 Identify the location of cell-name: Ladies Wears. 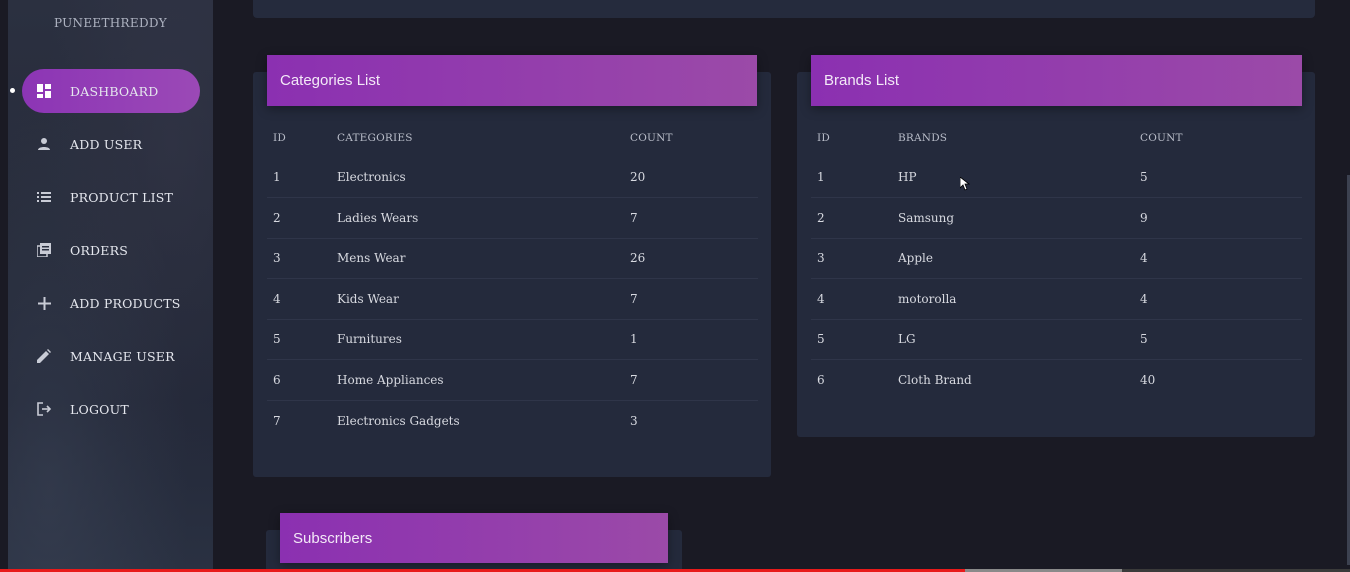
(483, 217).